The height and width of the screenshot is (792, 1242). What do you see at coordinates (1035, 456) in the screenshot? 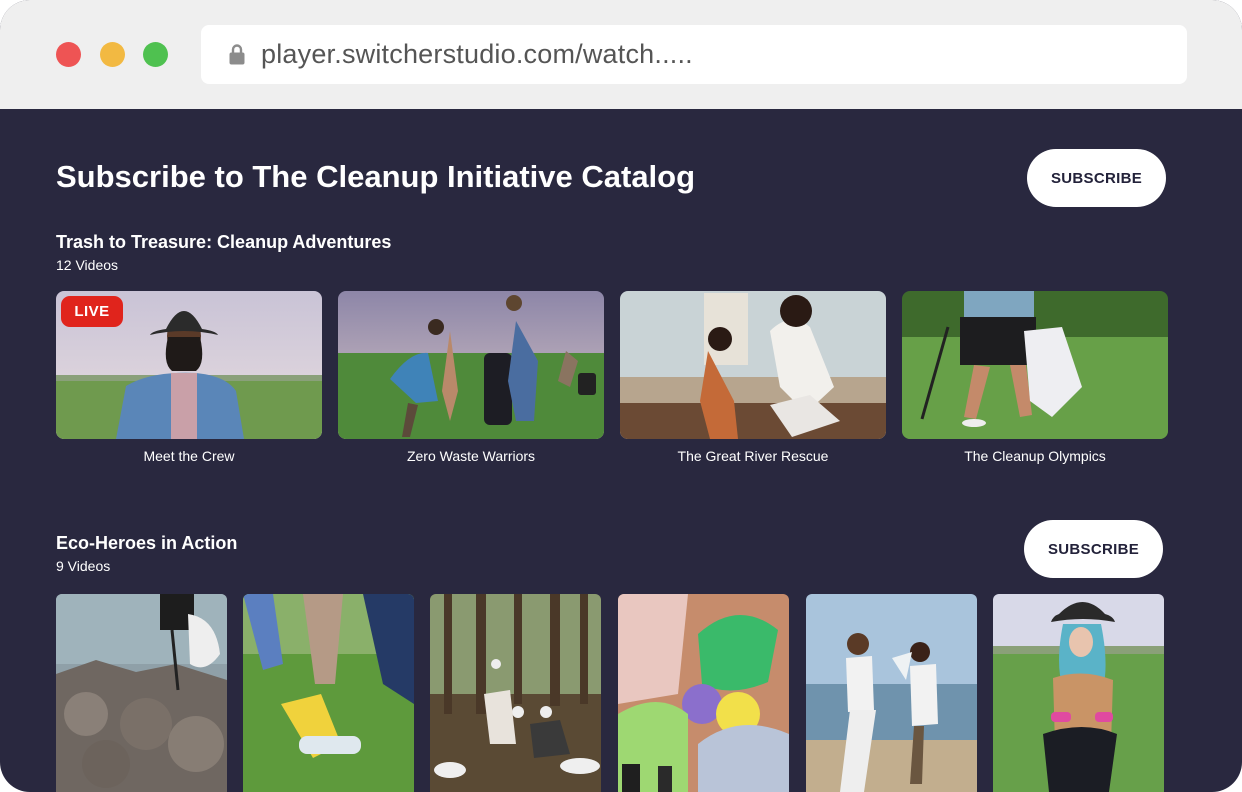
I see `video-title: The Cleanup Olympics` at bounding box center [1035, 456].